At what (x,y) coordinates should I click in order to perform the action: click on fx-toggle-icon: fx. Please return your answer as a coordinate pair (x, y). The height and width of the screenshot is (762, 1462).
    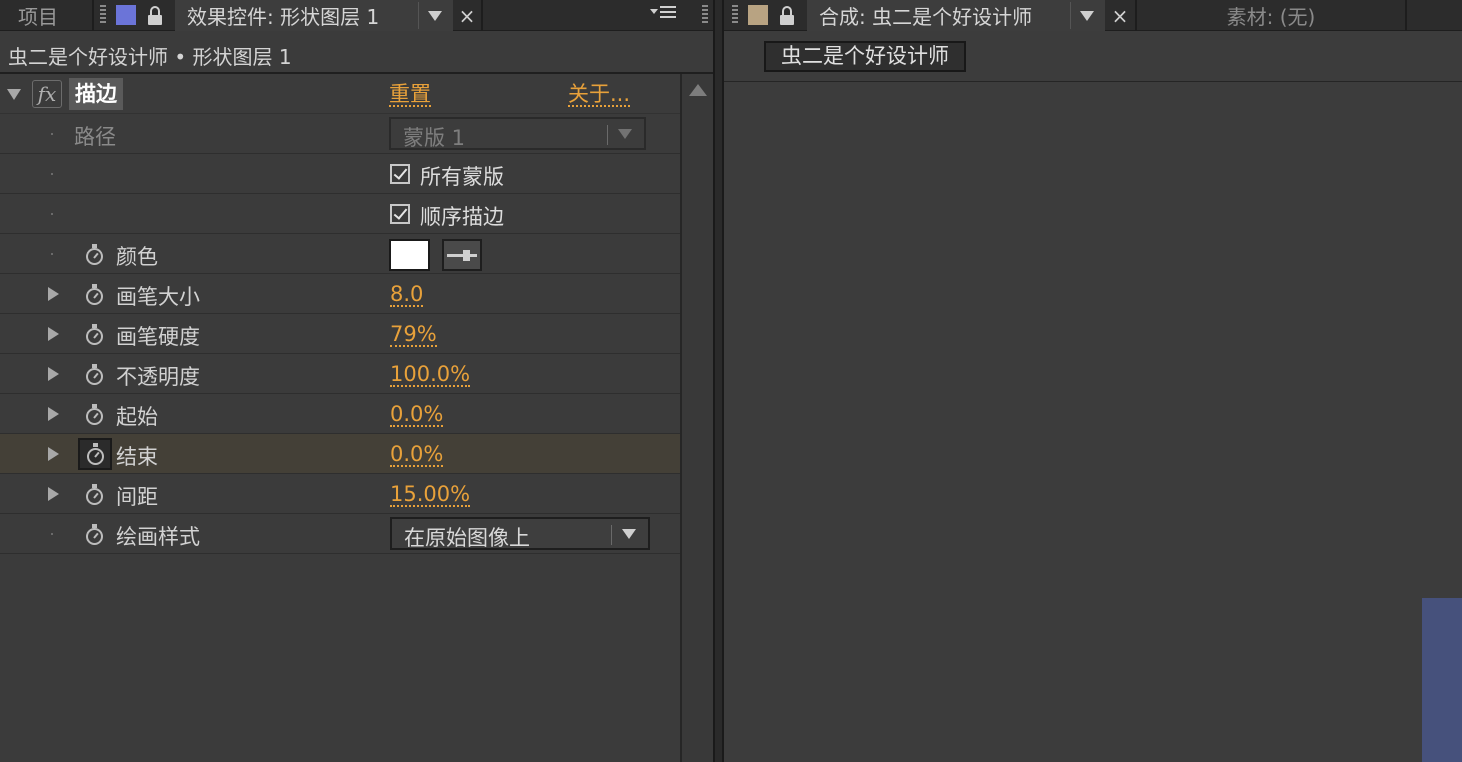
    Looking at the image, I should click on (47, 94).